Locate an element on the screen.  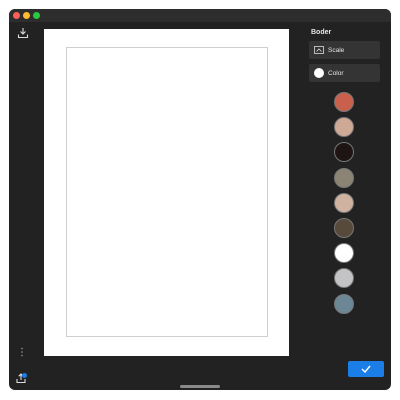
close-window-button is located at coordinates (16, 15).